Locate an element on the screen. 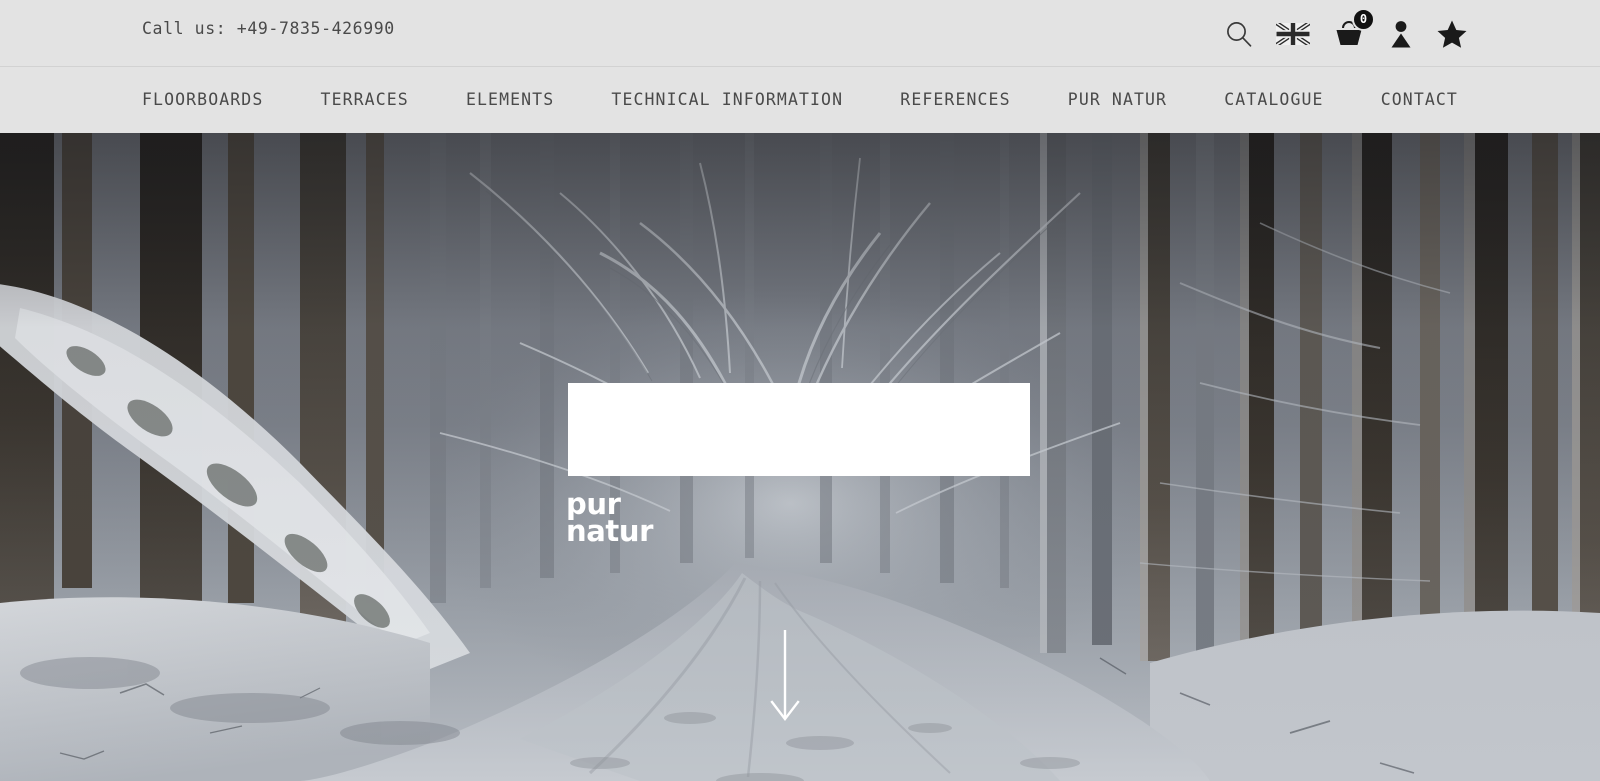 This screenshot has width=1600, height=781. brand-line-2: natur is located at coordinates (610, 530).